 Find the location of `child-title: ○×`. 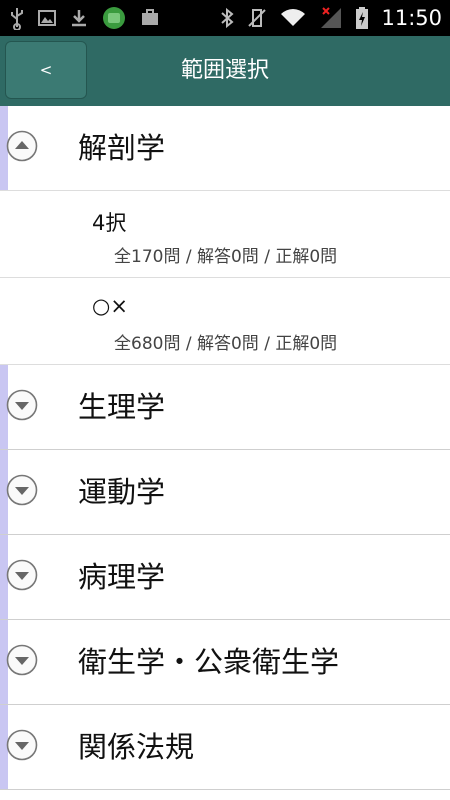

child-title: ○× is located at coordinates (110, 306).